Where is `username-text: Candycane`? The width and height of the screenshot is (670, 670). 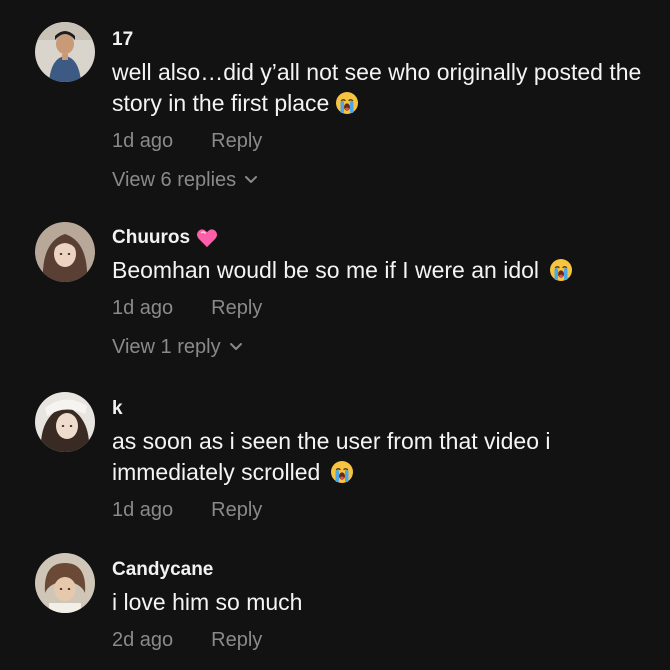
username-text: Candycane is located at coordinates (162, 570).